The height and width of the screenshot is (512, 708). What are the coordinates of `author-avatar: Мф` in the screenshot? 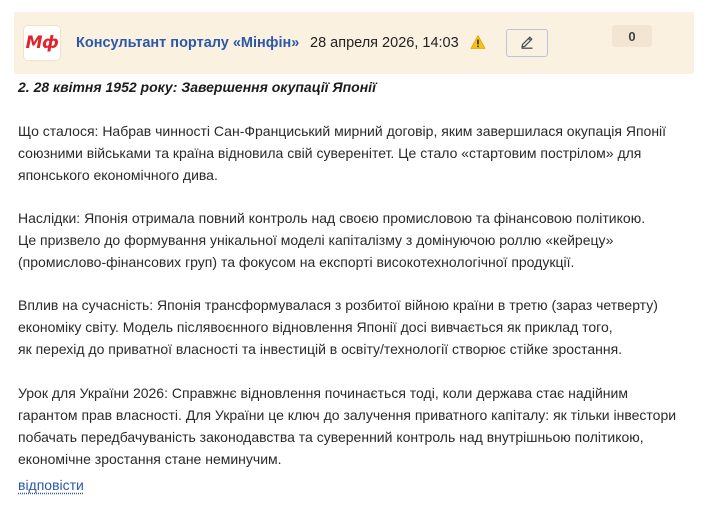 It's located at (42, 43).